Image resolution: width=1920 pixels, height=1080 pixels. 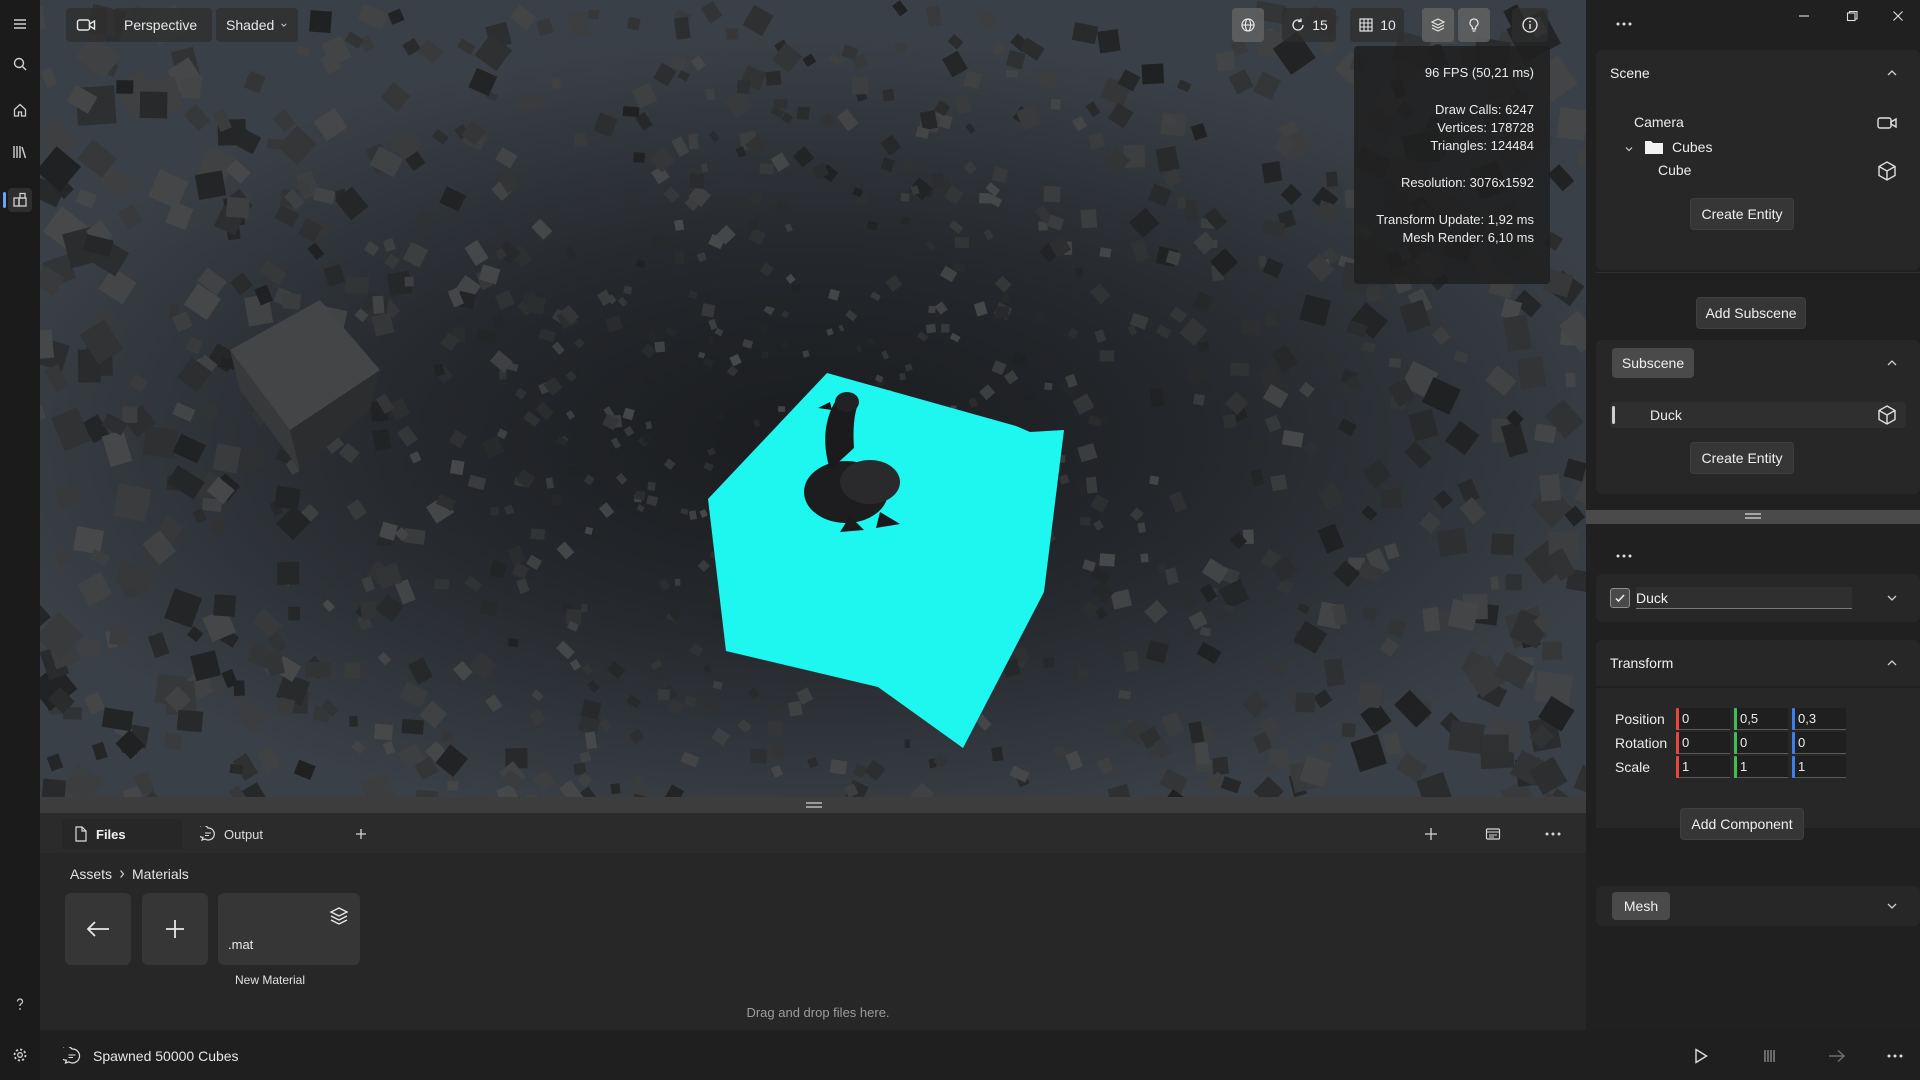 I want to click on search-icon, so click(x=20, y=64).